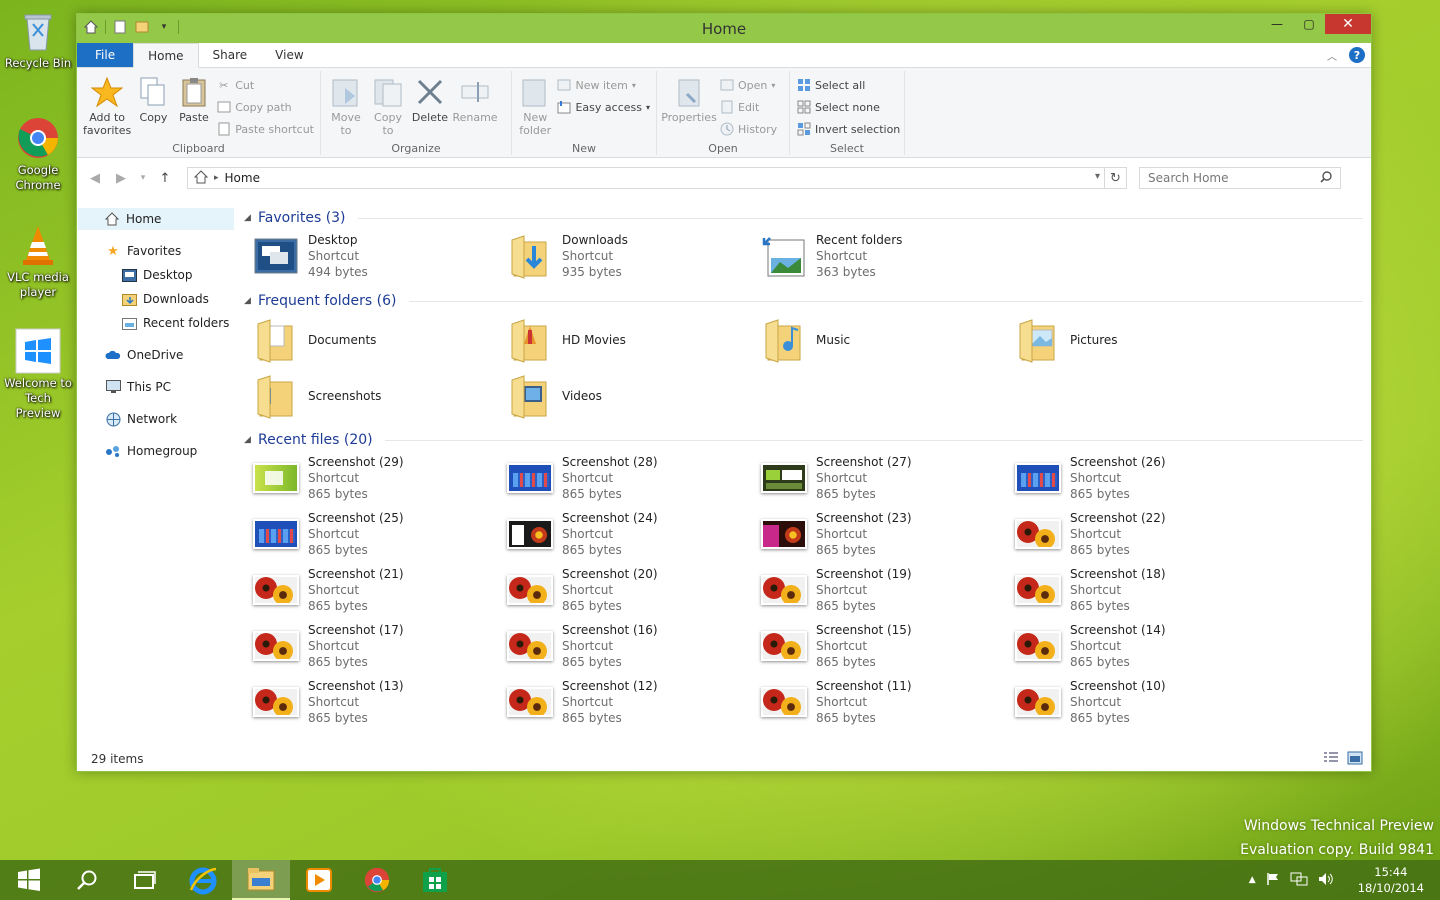 This screenshot has height=900, width=1440. What do you see at coordinates (1357, 55) in the screenshot?
I see `help-icon: ?` at bounding box center [1357, 55].